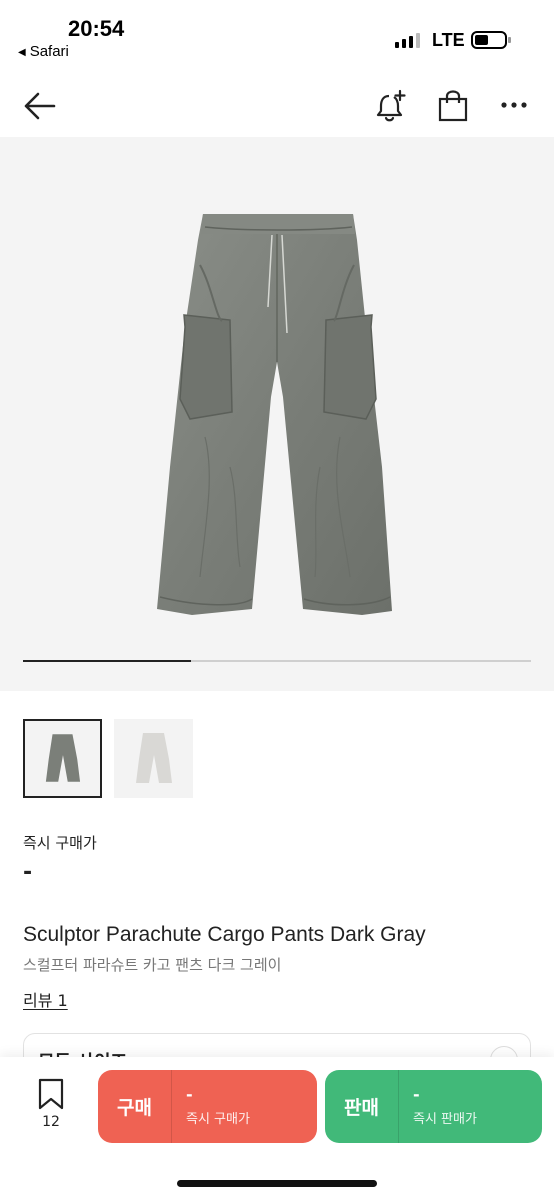  Describe the element at coordinates (416, 1094) in the screenshot. I see `sell-button-price: -` at that location.